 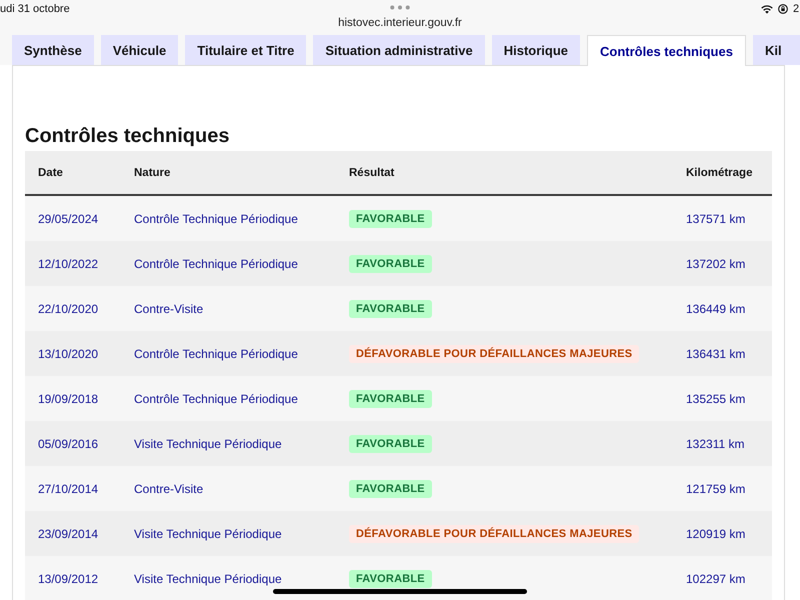 What do you see at coordinates (67, 263) in the screenshot?
I see `date-cell-text: 12/10/2022` at bounding box center [67, 263].